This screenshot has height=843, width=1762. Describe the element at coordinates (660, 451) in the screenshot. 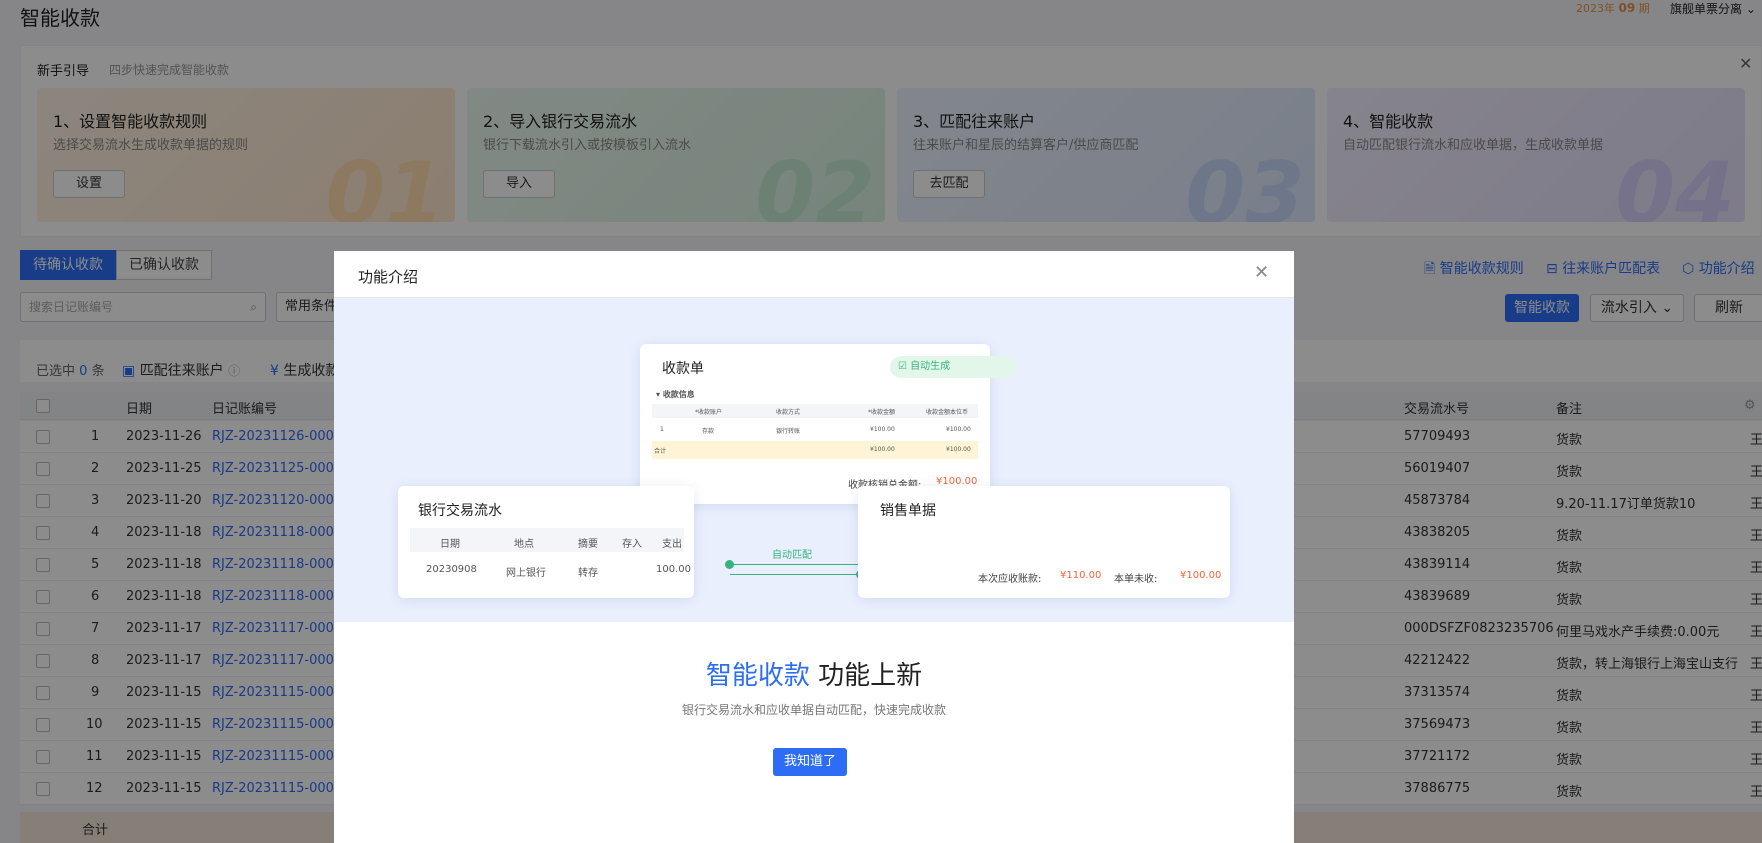

I see `mini-total-label: 合计` at that location.